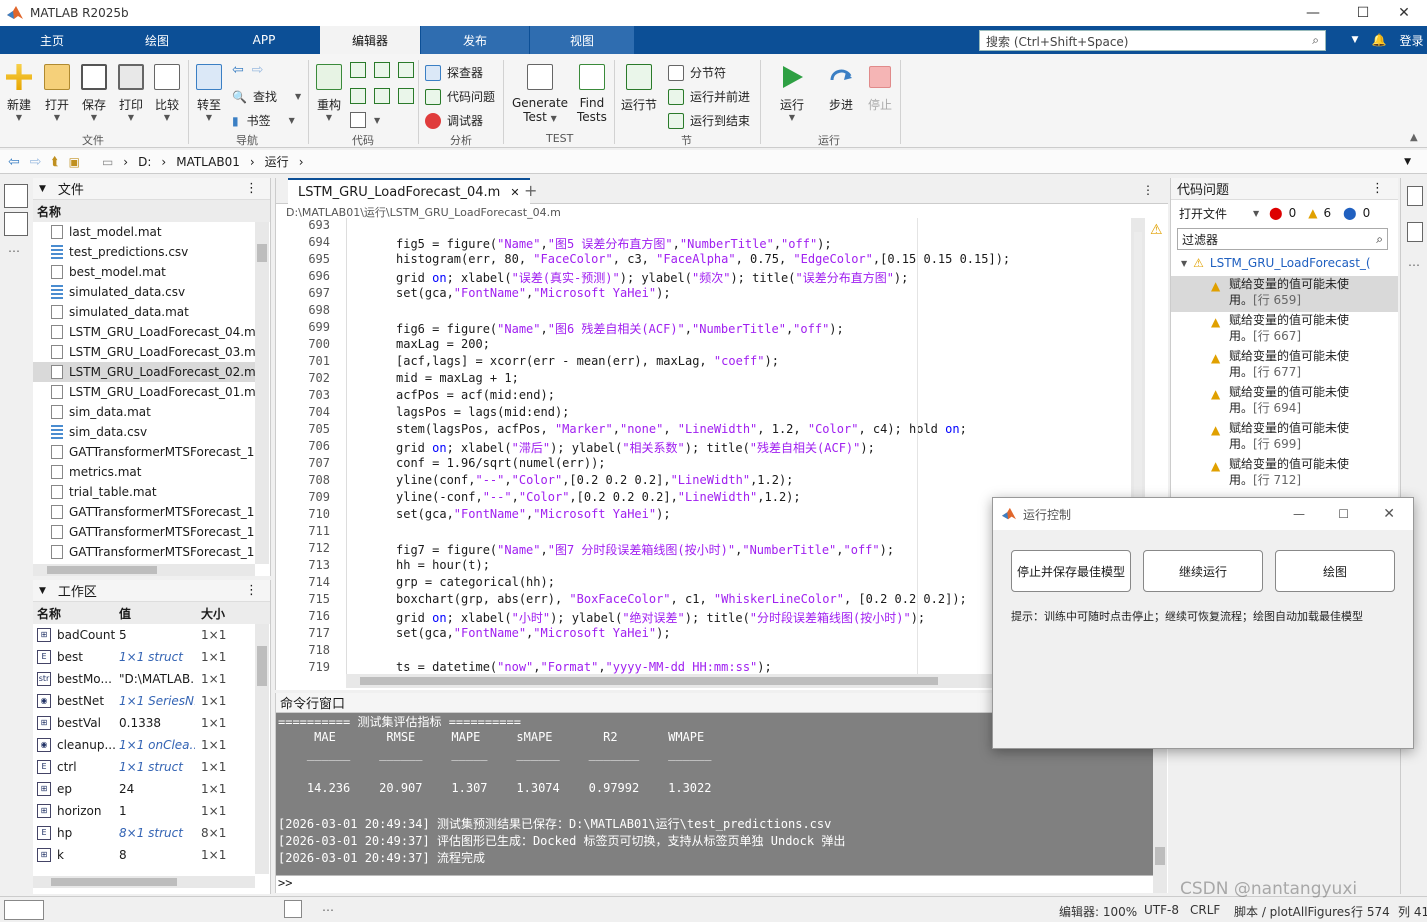 The height and width of the screenshot is (922, 1427). What do you see at coordinates (1415, 232) in the screenshot?
I see `list-icon` at bounding box center [1415, 232].